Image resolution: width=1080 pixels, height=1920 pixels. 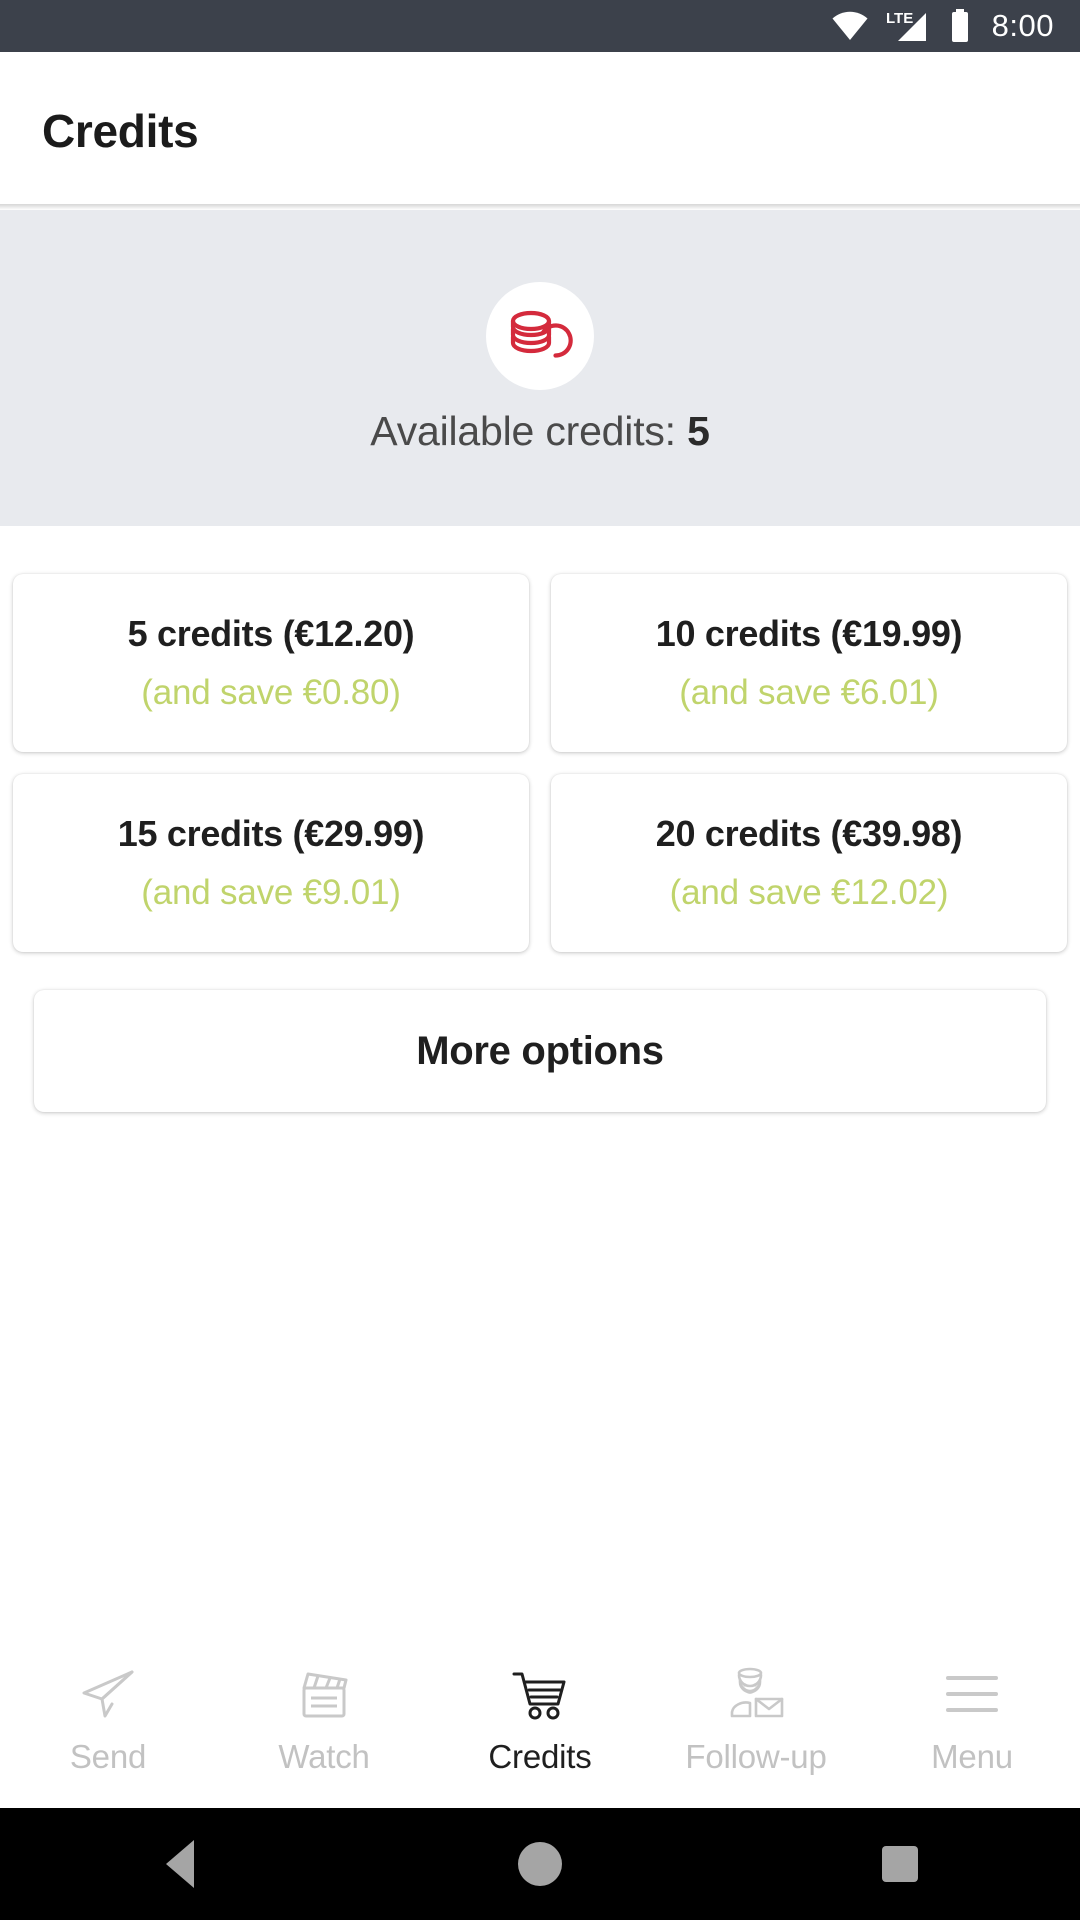 What do you see at coordinates (540, 335) in the screenshot?
I see `coins-stack-icon` at bounding box center [540, 335].